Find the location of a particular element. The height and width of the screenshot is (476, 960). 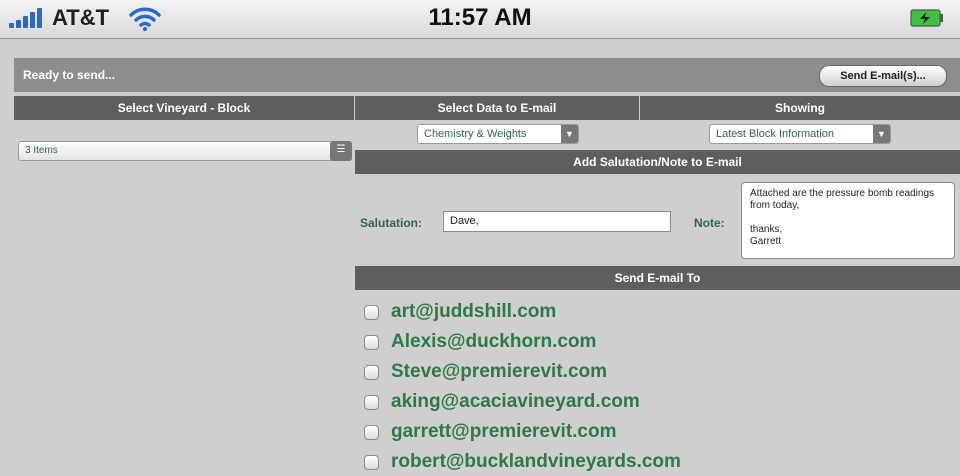

recipient-row: robert@bucklandvineyards.com is located at coordinates (522, 462).